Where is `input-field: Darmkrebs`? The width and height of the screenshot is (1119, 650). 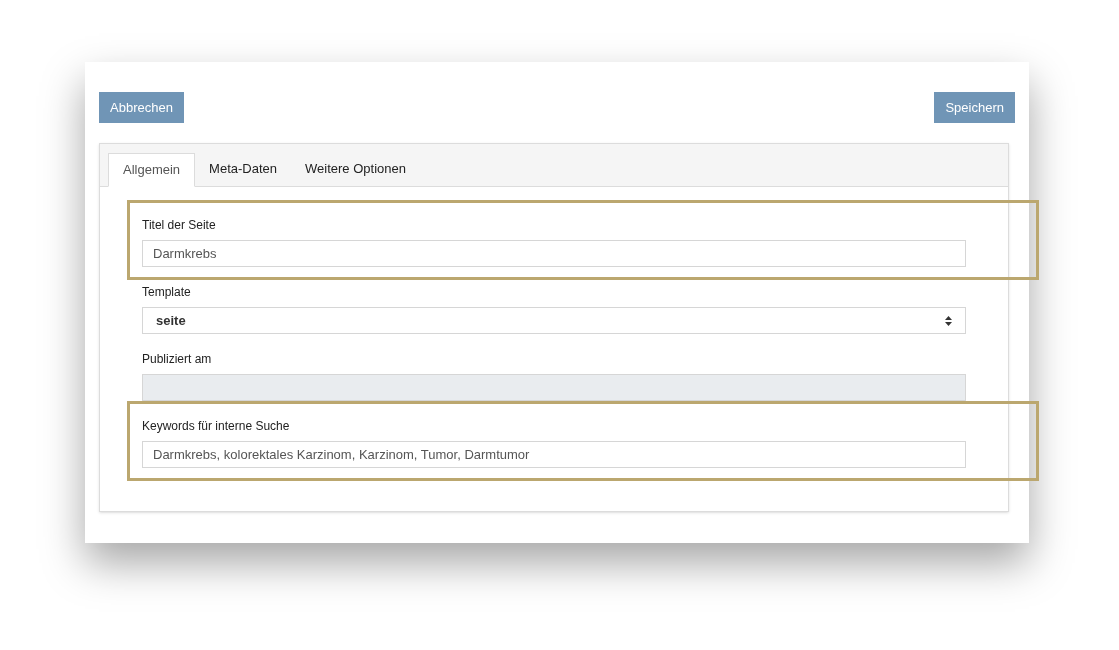
input-field: Darmkrebs is located at coordinates (554, 253).